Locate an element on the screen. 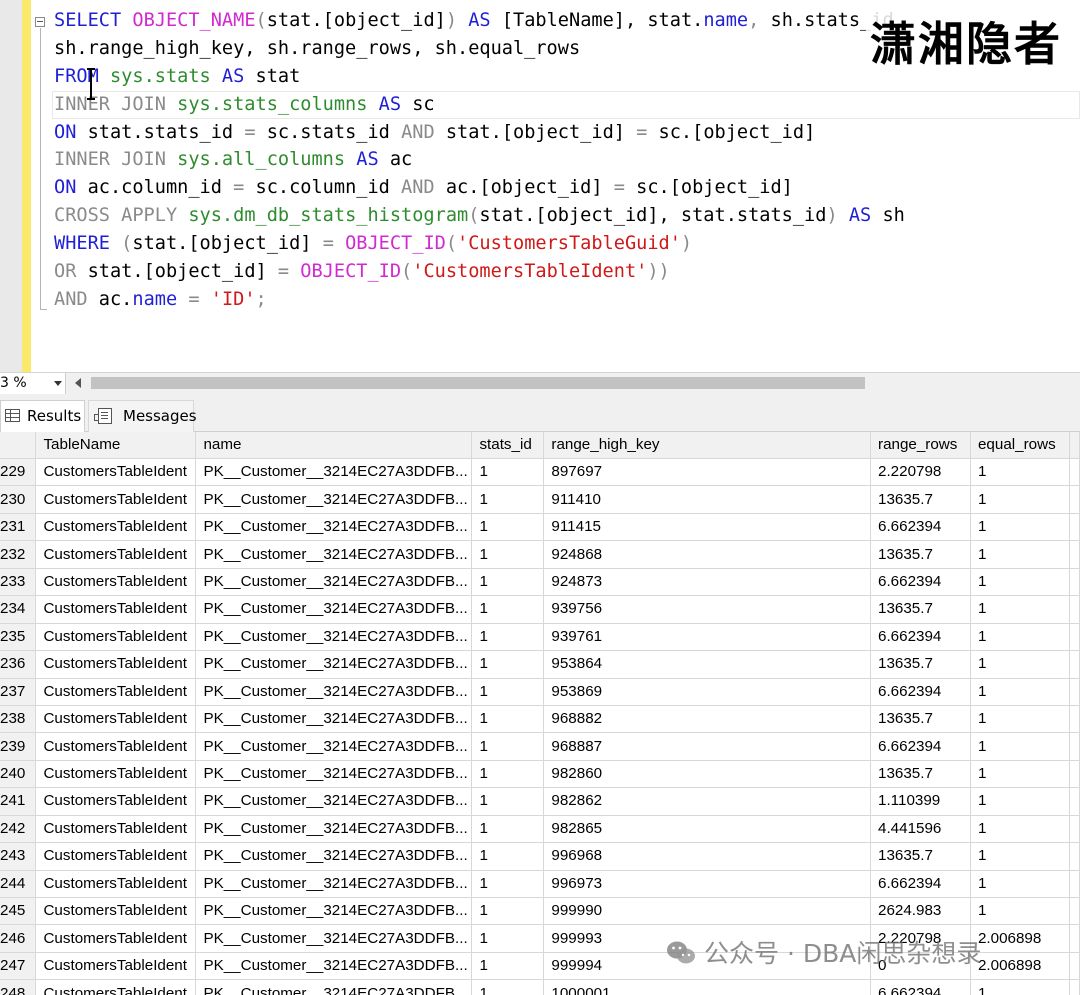 The width and height of the screenshot is (1080, 995). table-cell: 4.441596 is located at coordinates (920, 829).